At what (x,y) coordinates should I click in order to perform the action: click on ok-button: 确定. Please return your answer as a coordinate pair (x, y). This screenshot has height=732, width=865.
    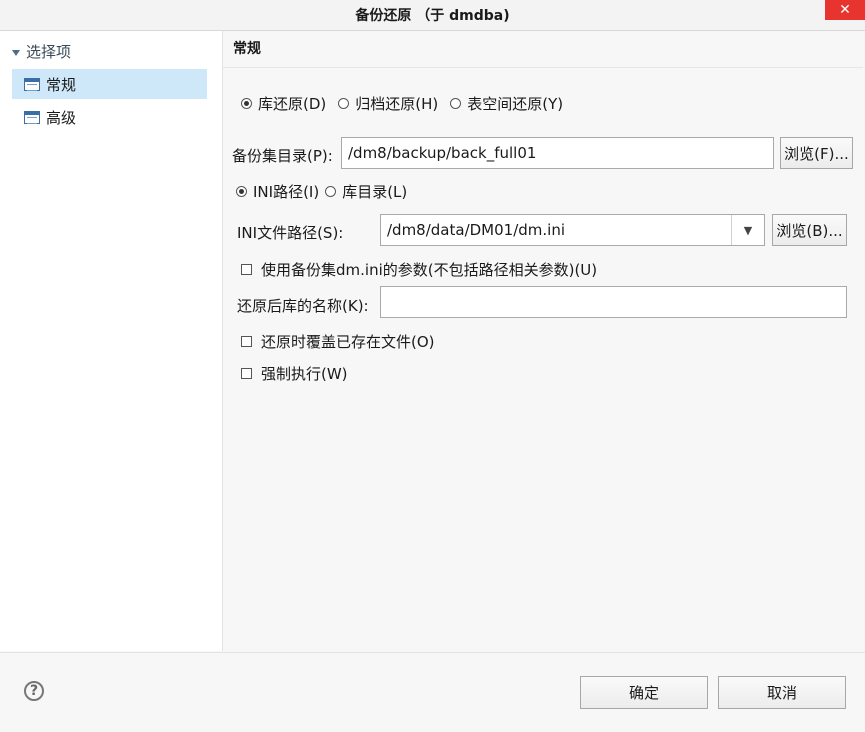
    Looking at the image, I should click on (644, 692).